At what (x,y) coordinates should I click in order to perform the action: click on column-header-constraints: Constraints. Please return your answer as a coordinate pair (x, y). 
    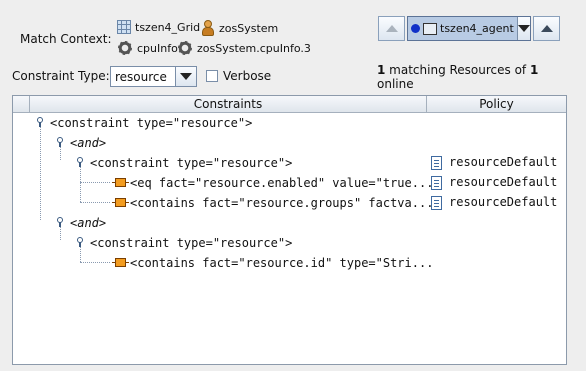
    Looking at the image, I should click on (228, 104).